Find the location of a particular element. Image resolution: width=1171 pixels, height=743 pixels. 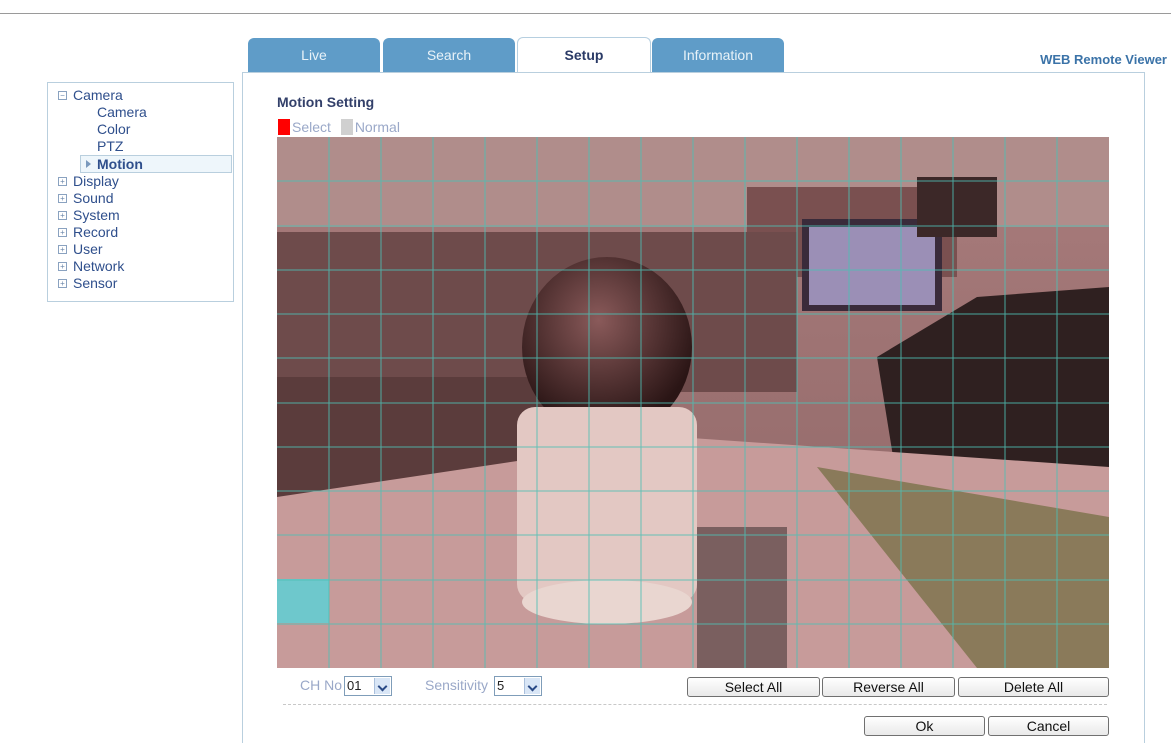

tab-information: Information is located at coordinates (718, 55).